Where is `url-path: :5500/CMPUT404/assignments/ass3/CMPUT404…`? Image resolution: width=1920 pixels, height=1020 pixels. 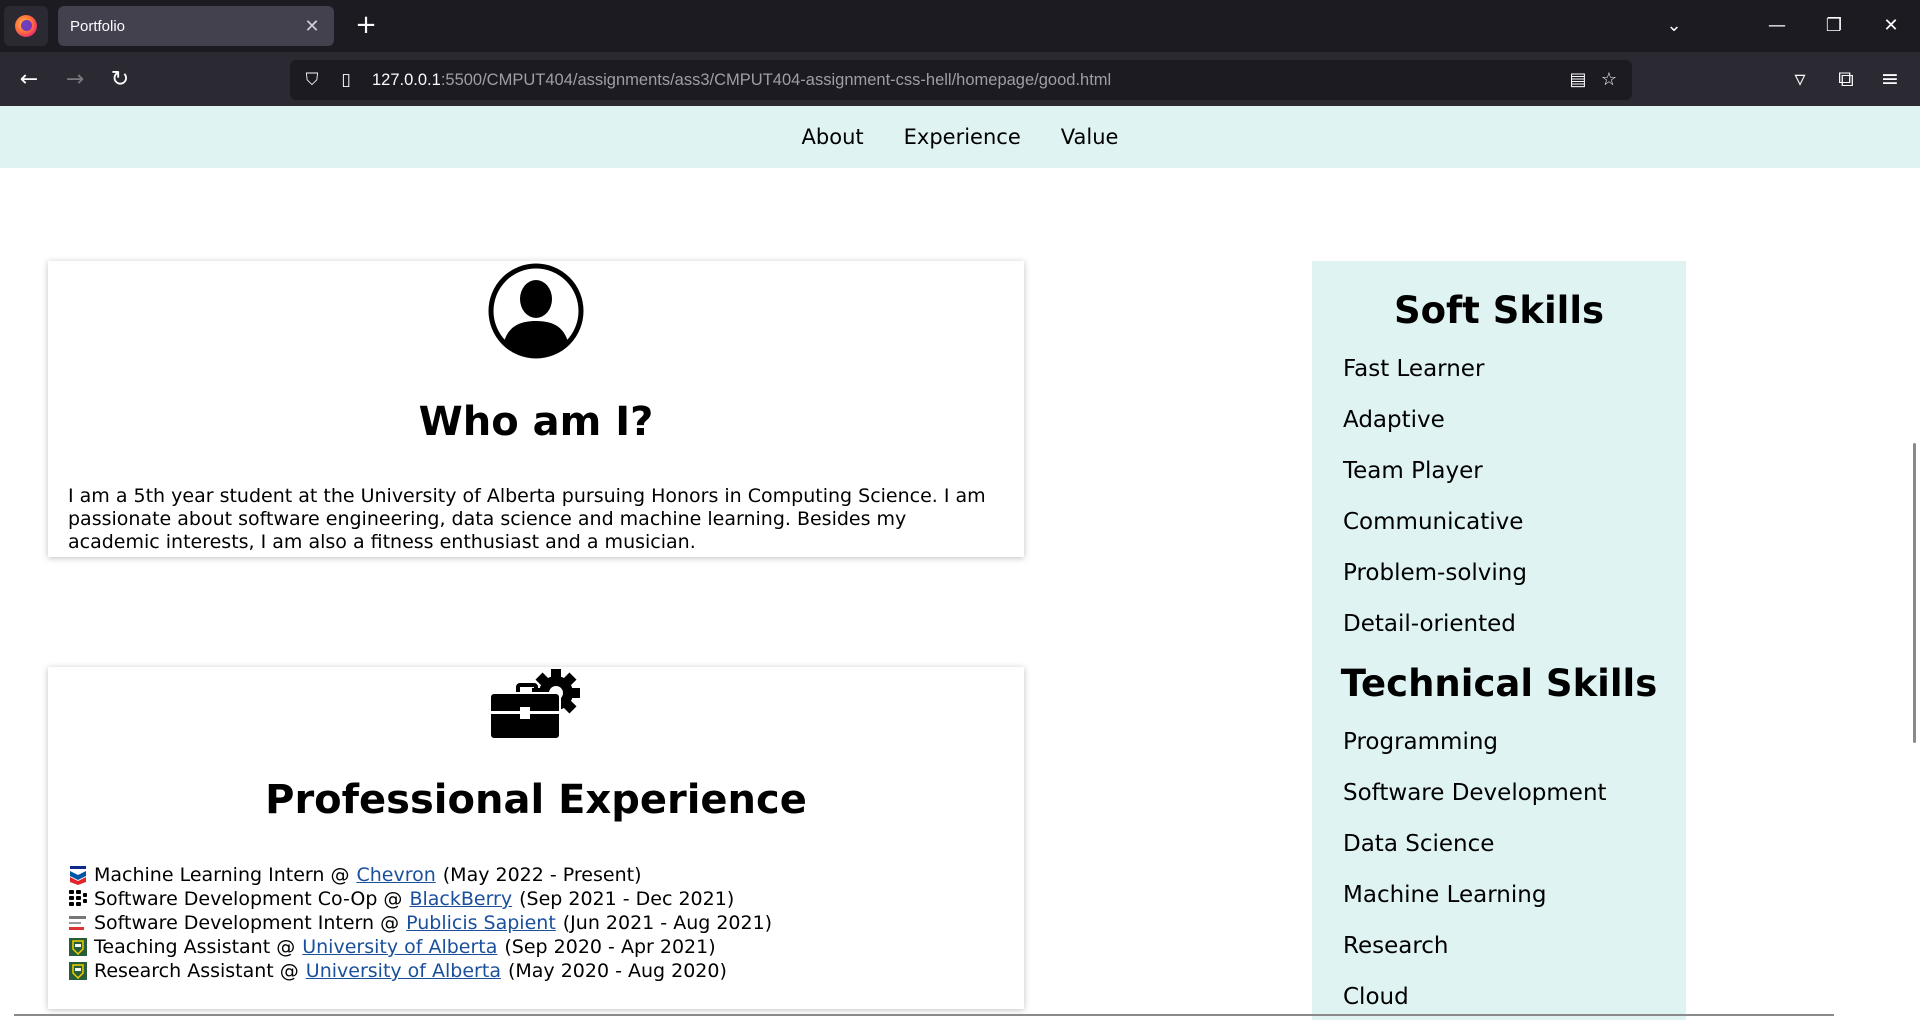
url-path: :5500/CMPUT404/assignments/ass3/CMPUT404… is located at coordinates (776, 79).